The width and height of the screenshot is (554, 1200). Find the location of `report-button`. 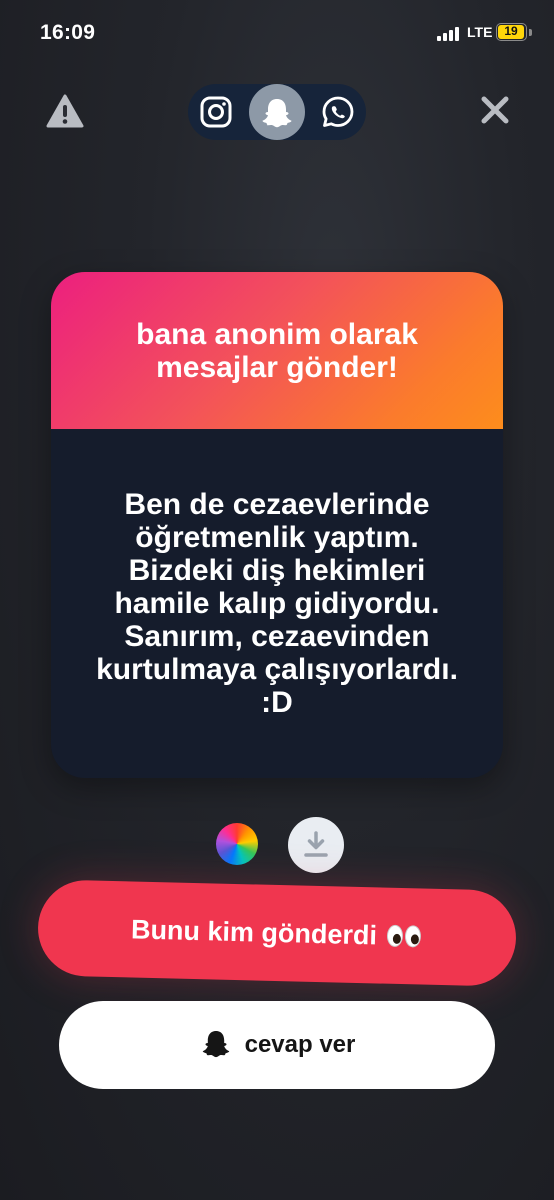

report-button is located at coordinates (65, 111).